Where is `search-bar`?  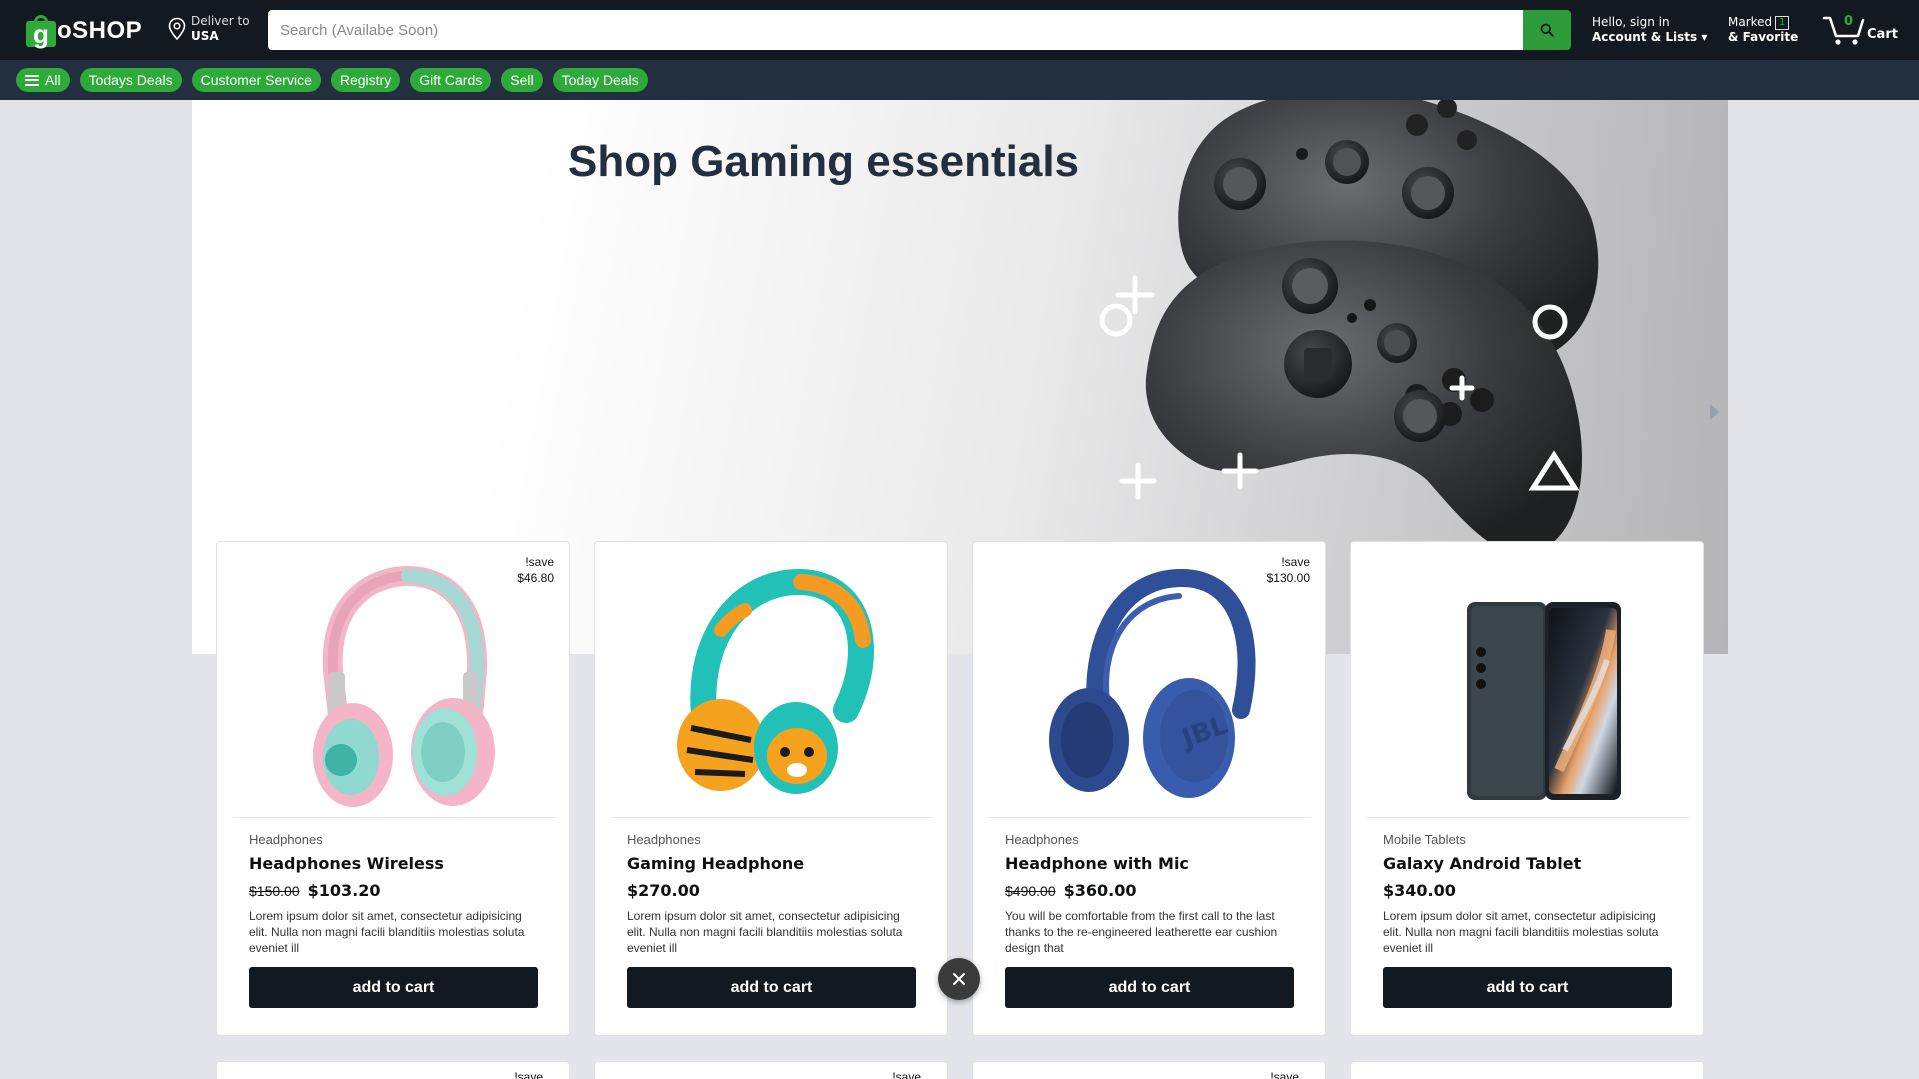
search-bar is located at coordinates (919, 30).